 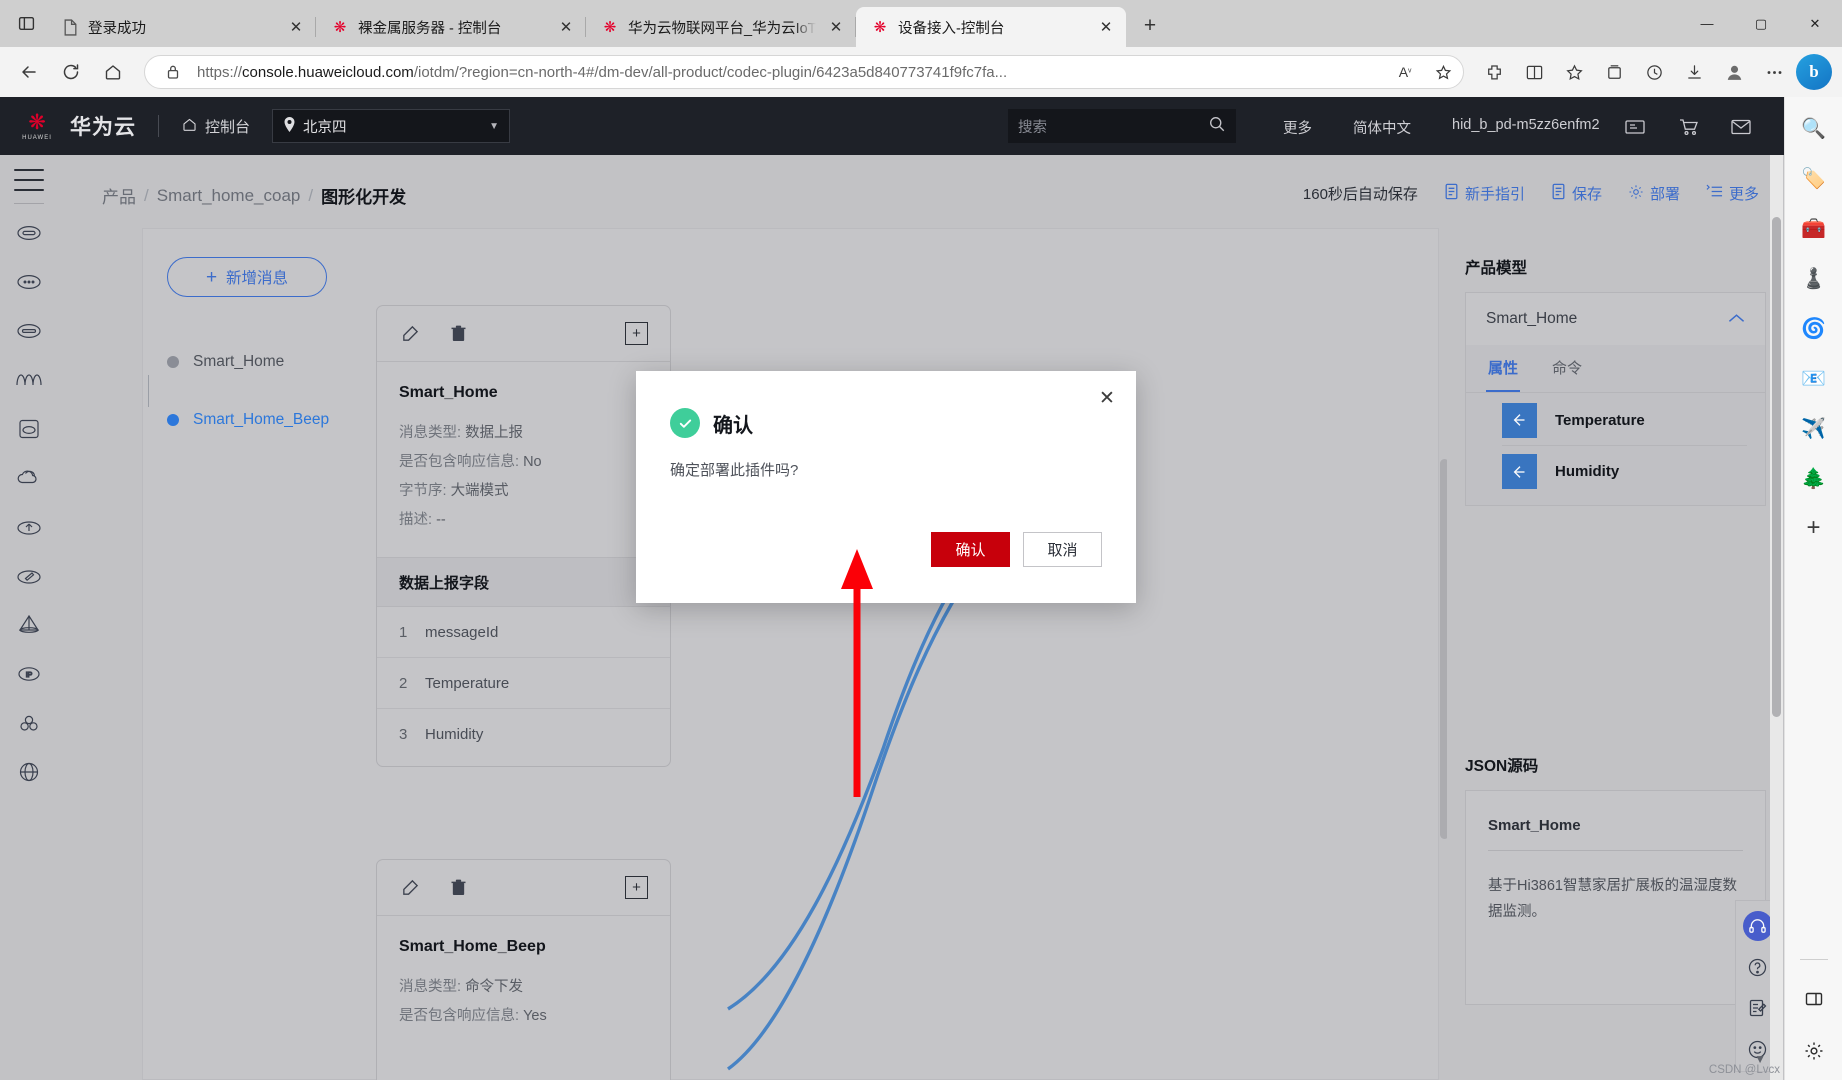 I want to click on search-icon: 🔍, so click(x=1814, y=128).